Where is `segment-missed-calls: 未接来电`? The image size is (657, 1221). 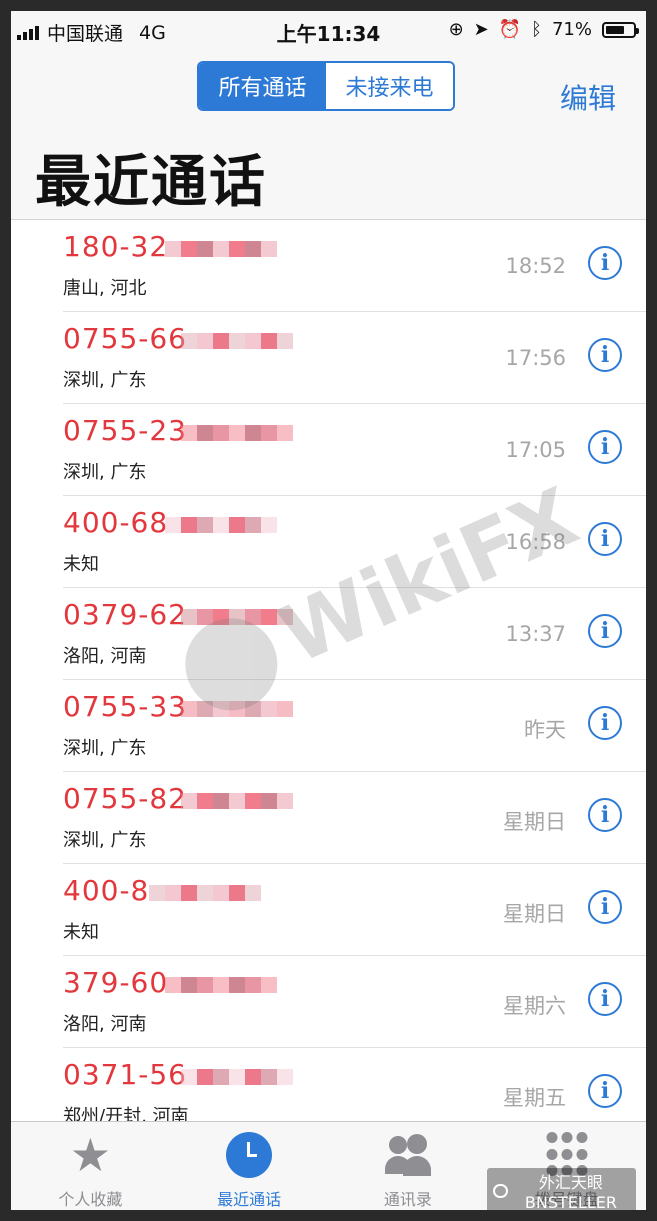 segment-missed-calls: 未接来电 is located at coordinates (389, 86).